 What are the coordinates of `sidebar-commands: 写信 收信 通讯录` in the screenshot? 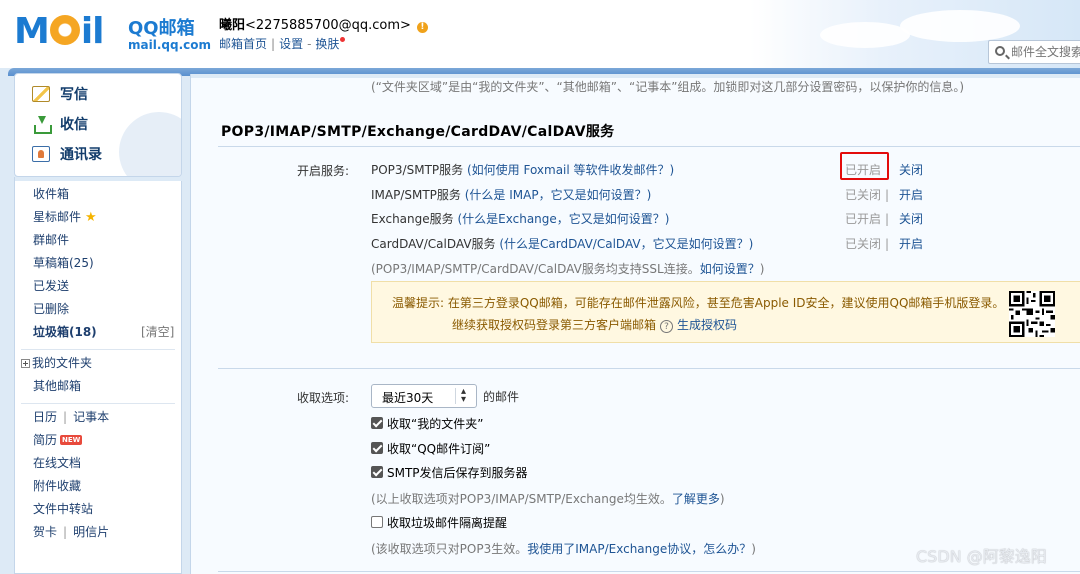 It's located at (98, 125).